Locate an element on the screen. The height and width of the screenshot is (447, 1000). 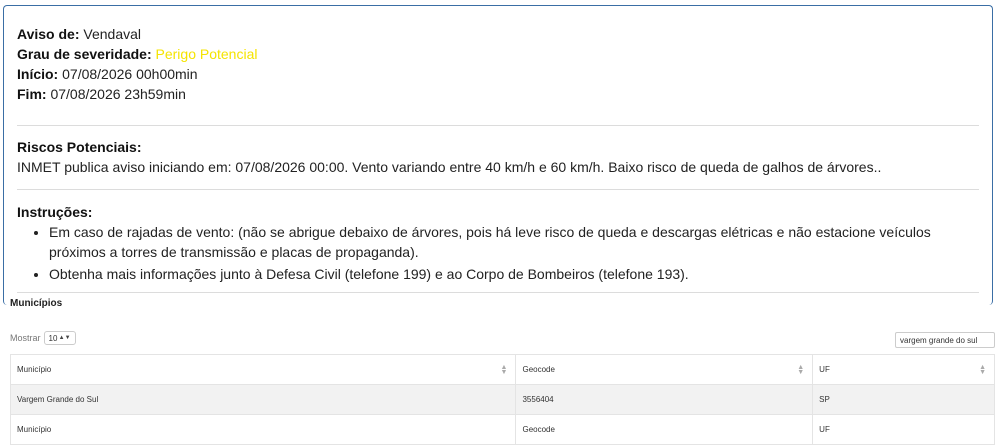
updown-caret-icon: ▲▼ is located at coordinates (64, 338).